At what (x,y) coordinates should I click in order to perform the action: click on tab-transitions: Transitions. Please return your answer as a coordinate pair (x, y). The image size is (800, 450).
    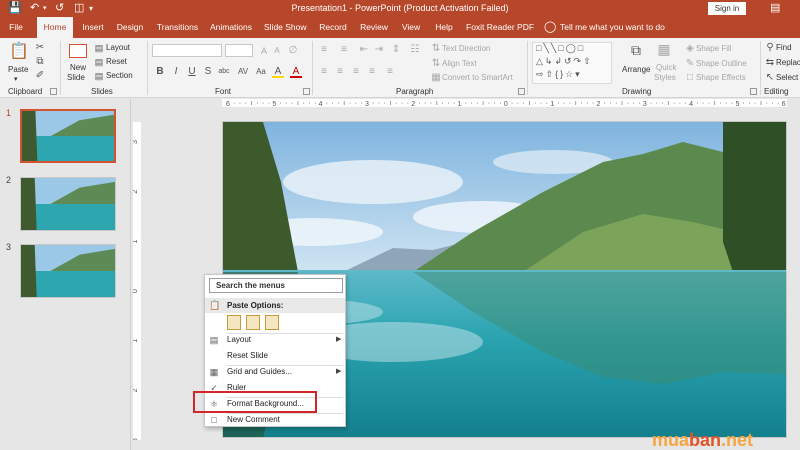
    Looking at the image, I should click on (177, 27).